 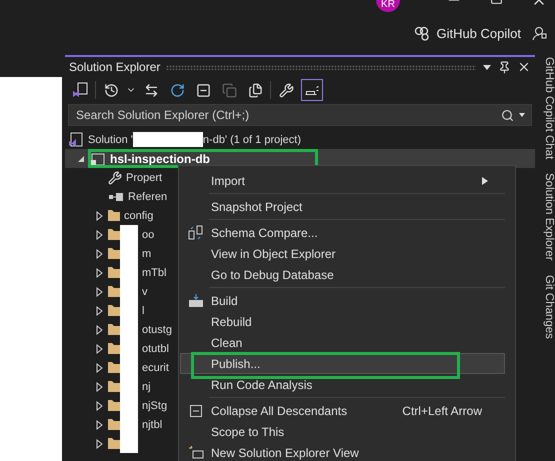 I want to click on tree-item-label: njStg, so click(x=155, y=406).